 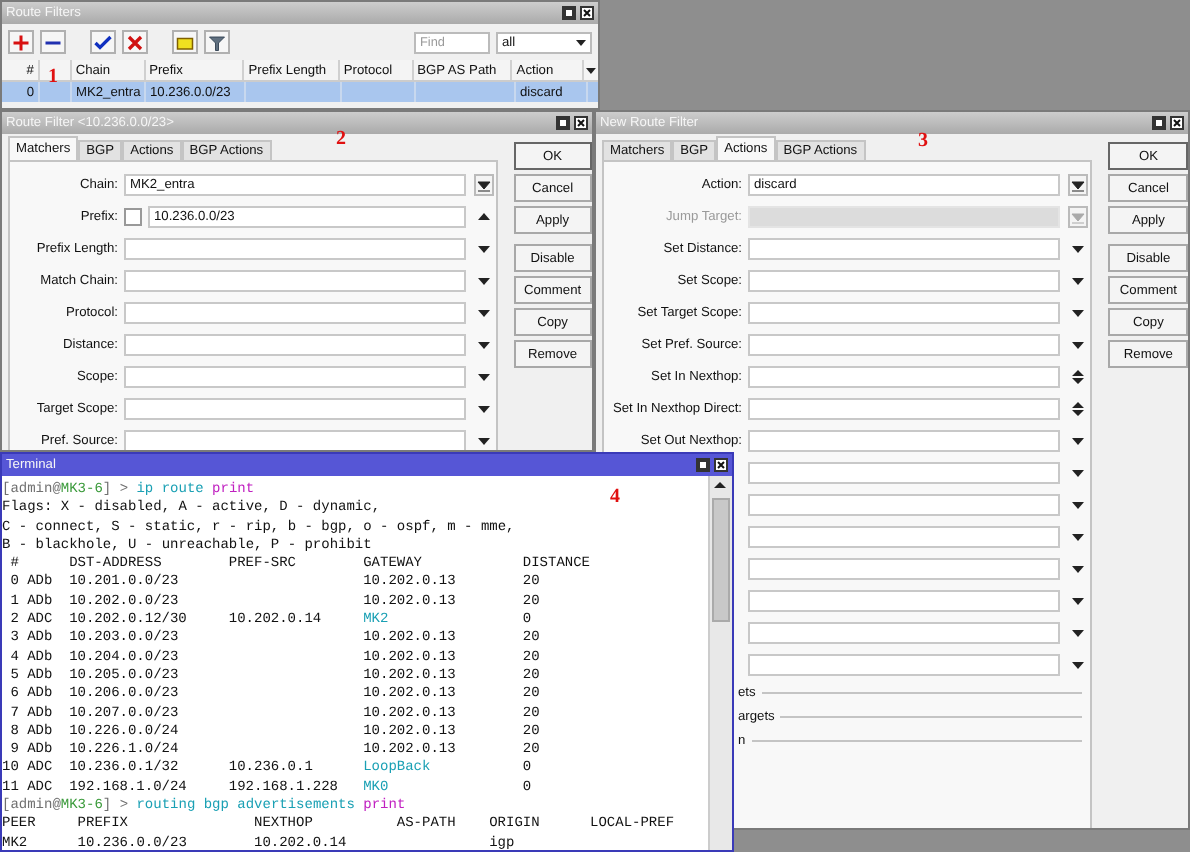 I want to click on annotation-number: 4, so click(x=615, y=497).